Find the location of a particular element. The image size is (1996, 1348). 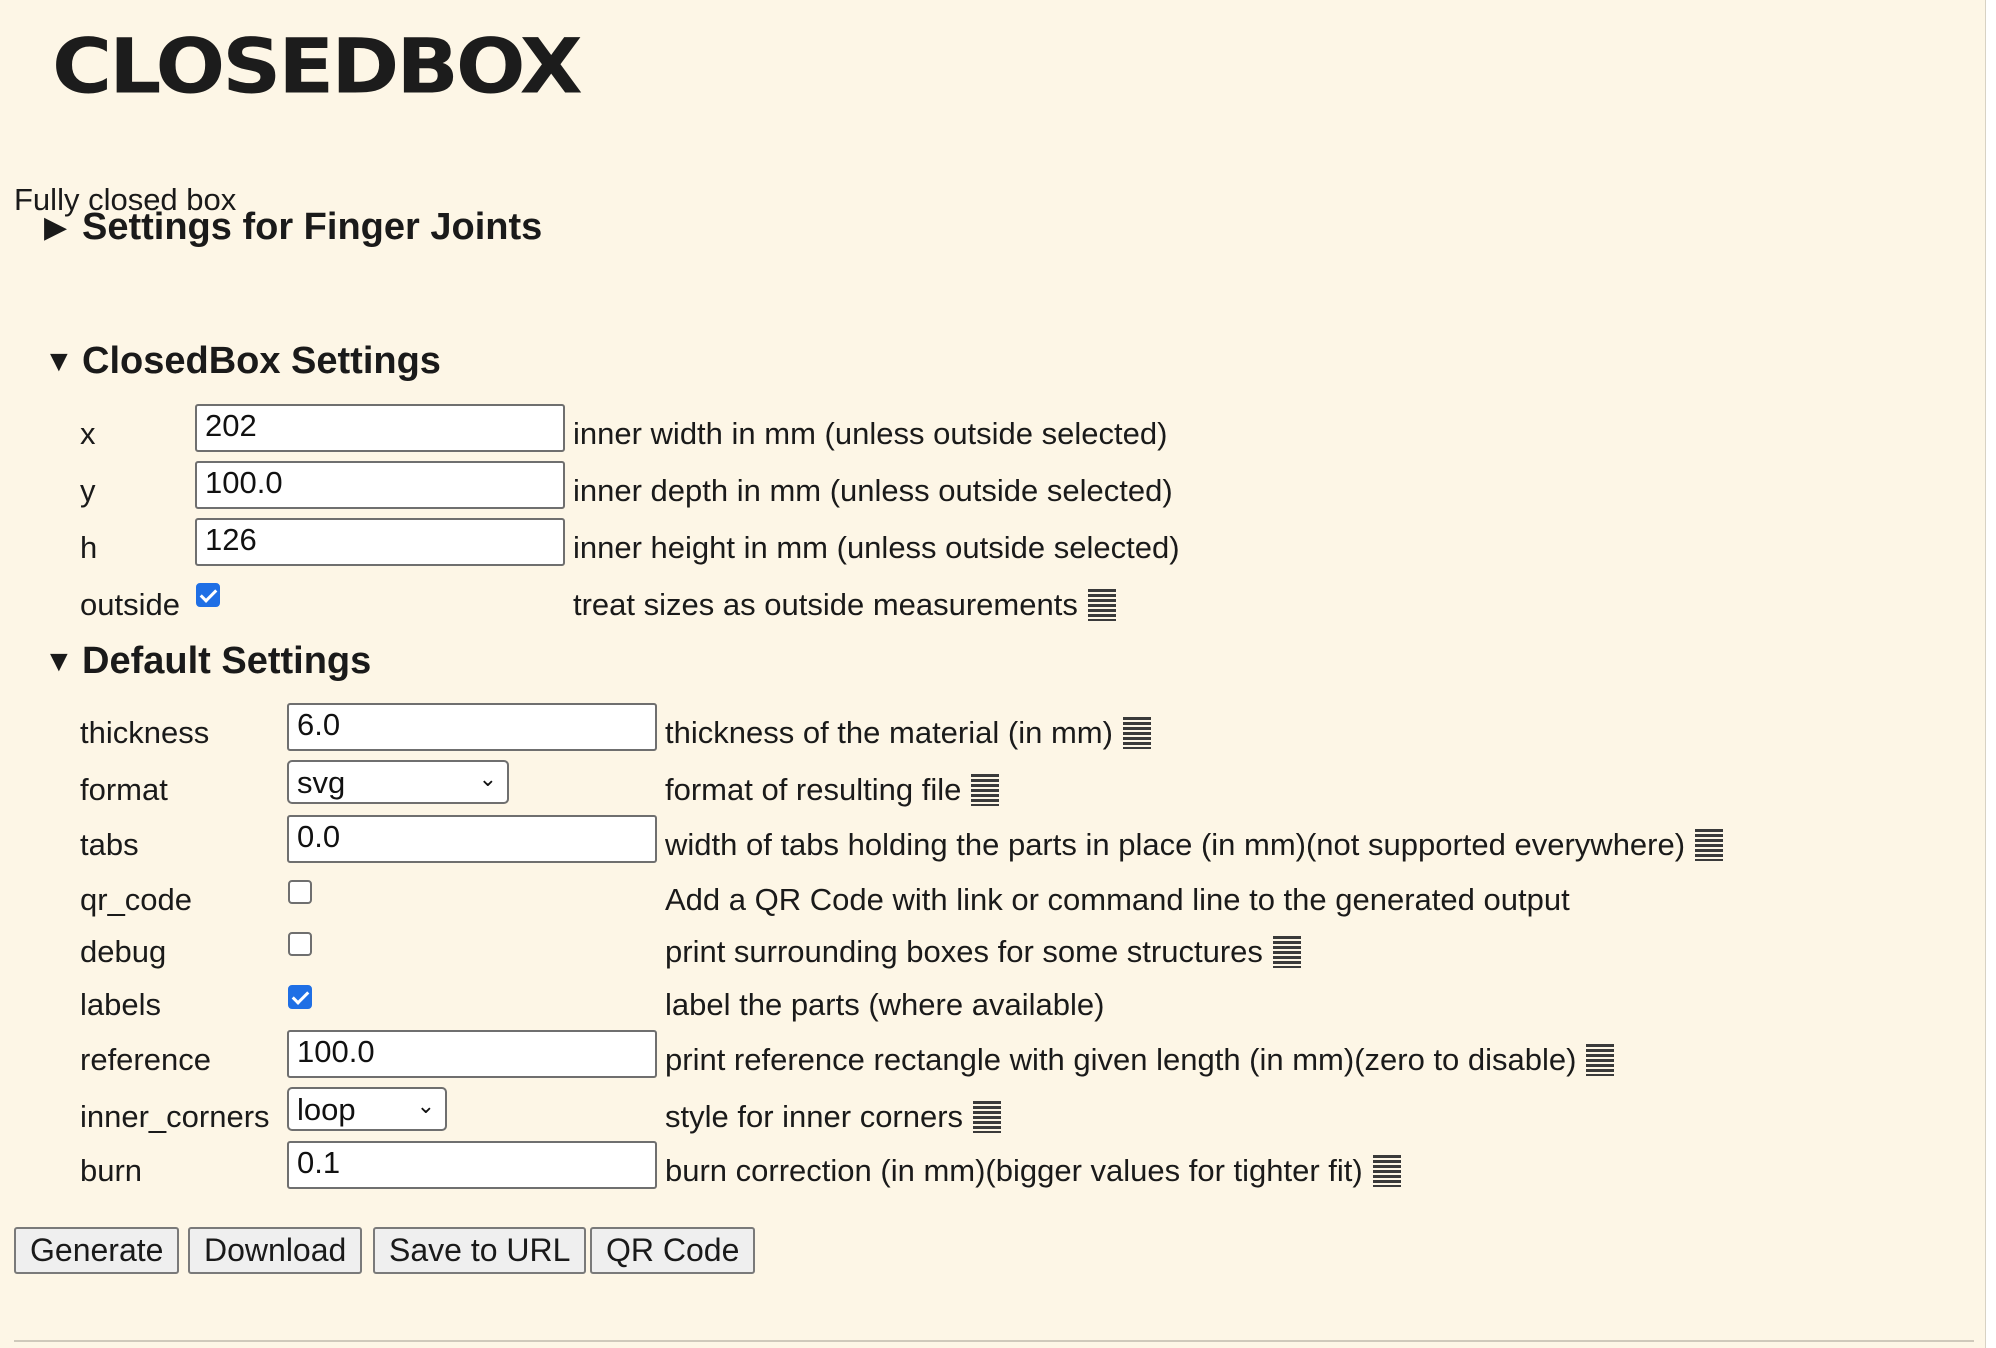

field-help-thickness: thickness of the material (in mm) is located at coordinates (908, 733).